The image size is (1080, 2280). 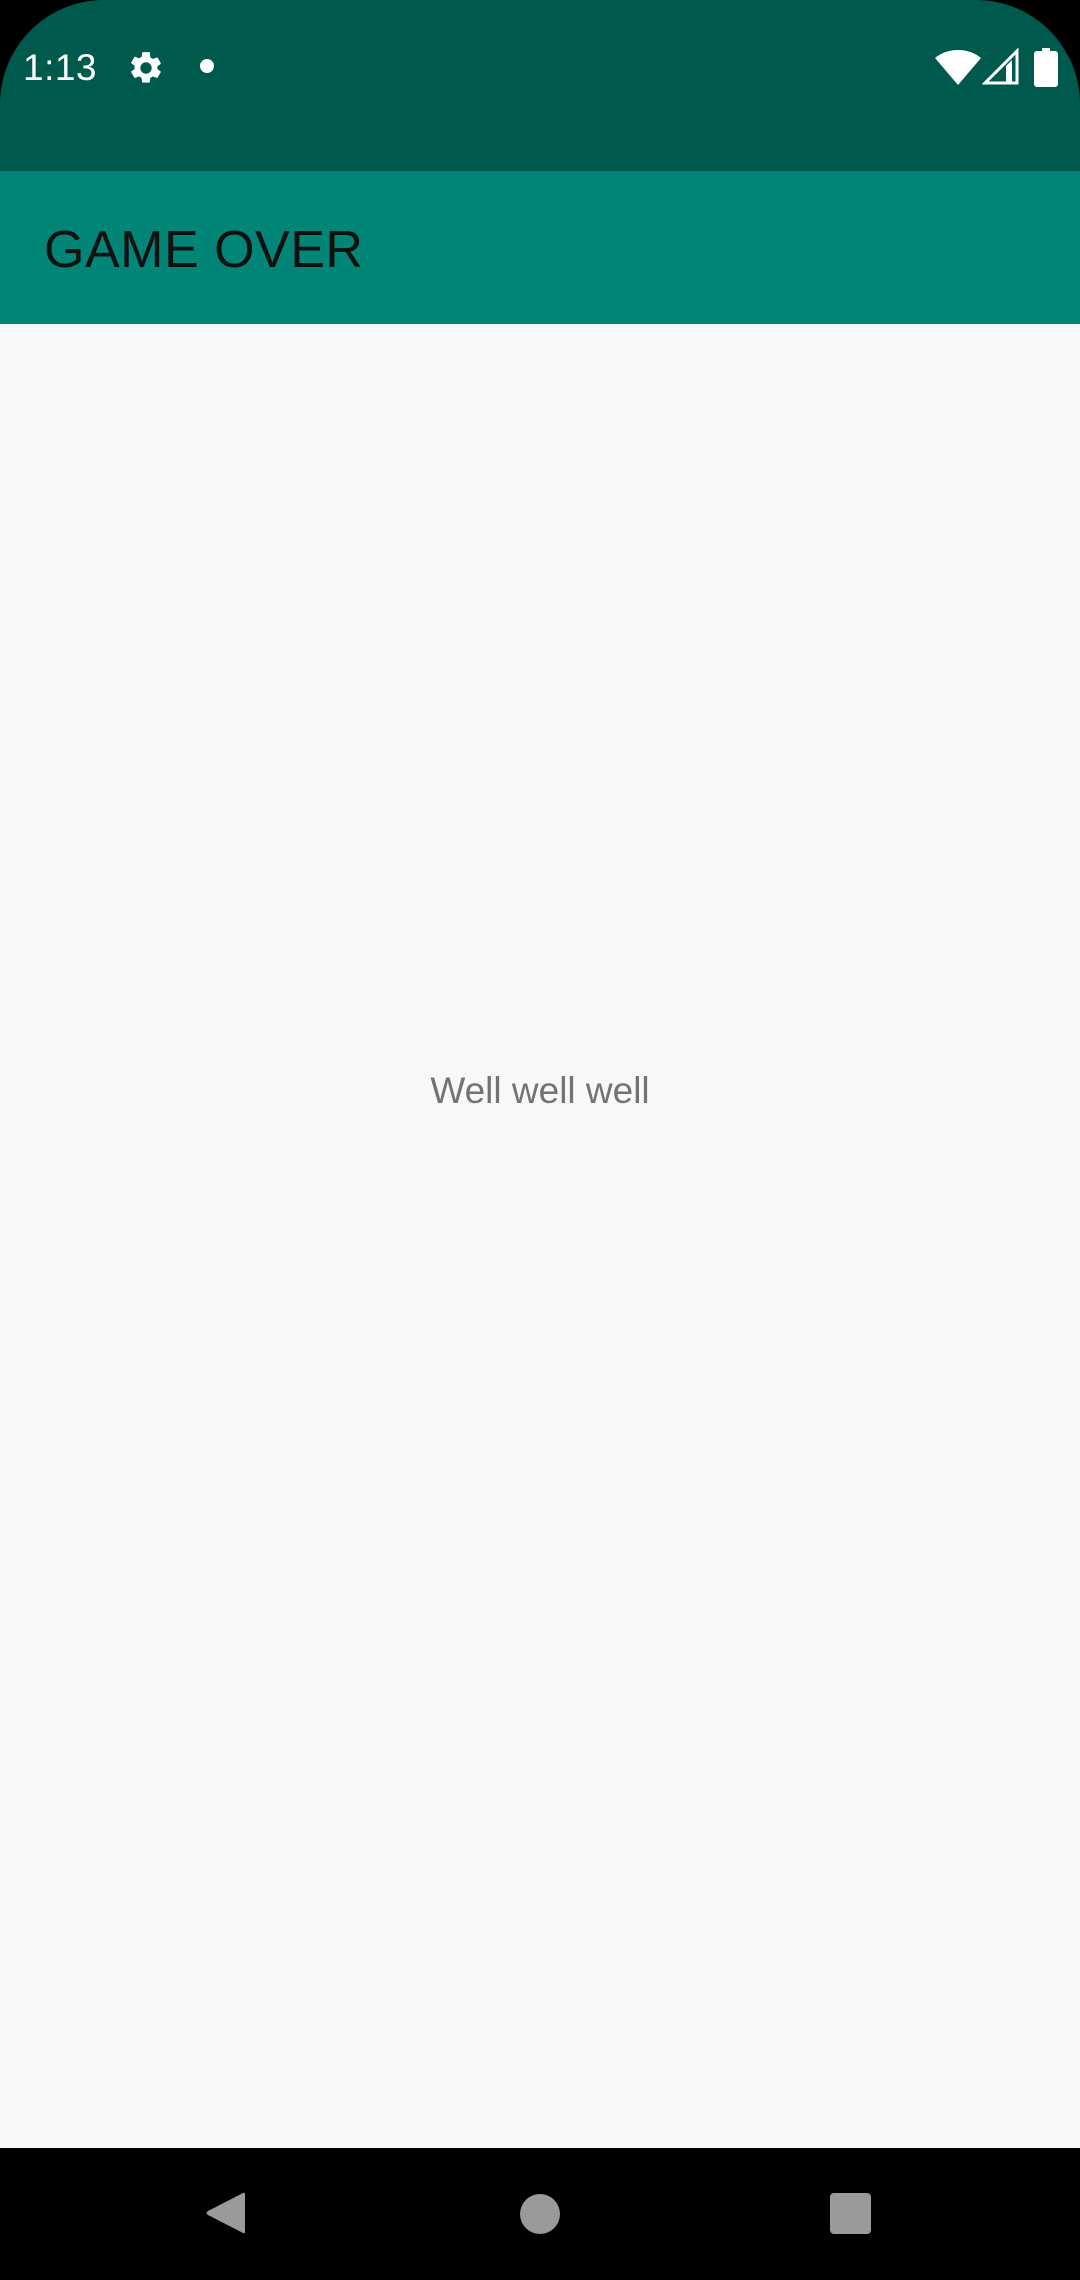 What do you see at coordinates (540, 85) in the screenshot?
I see `status-bar: 1:13` at bounding box center [540, 85].